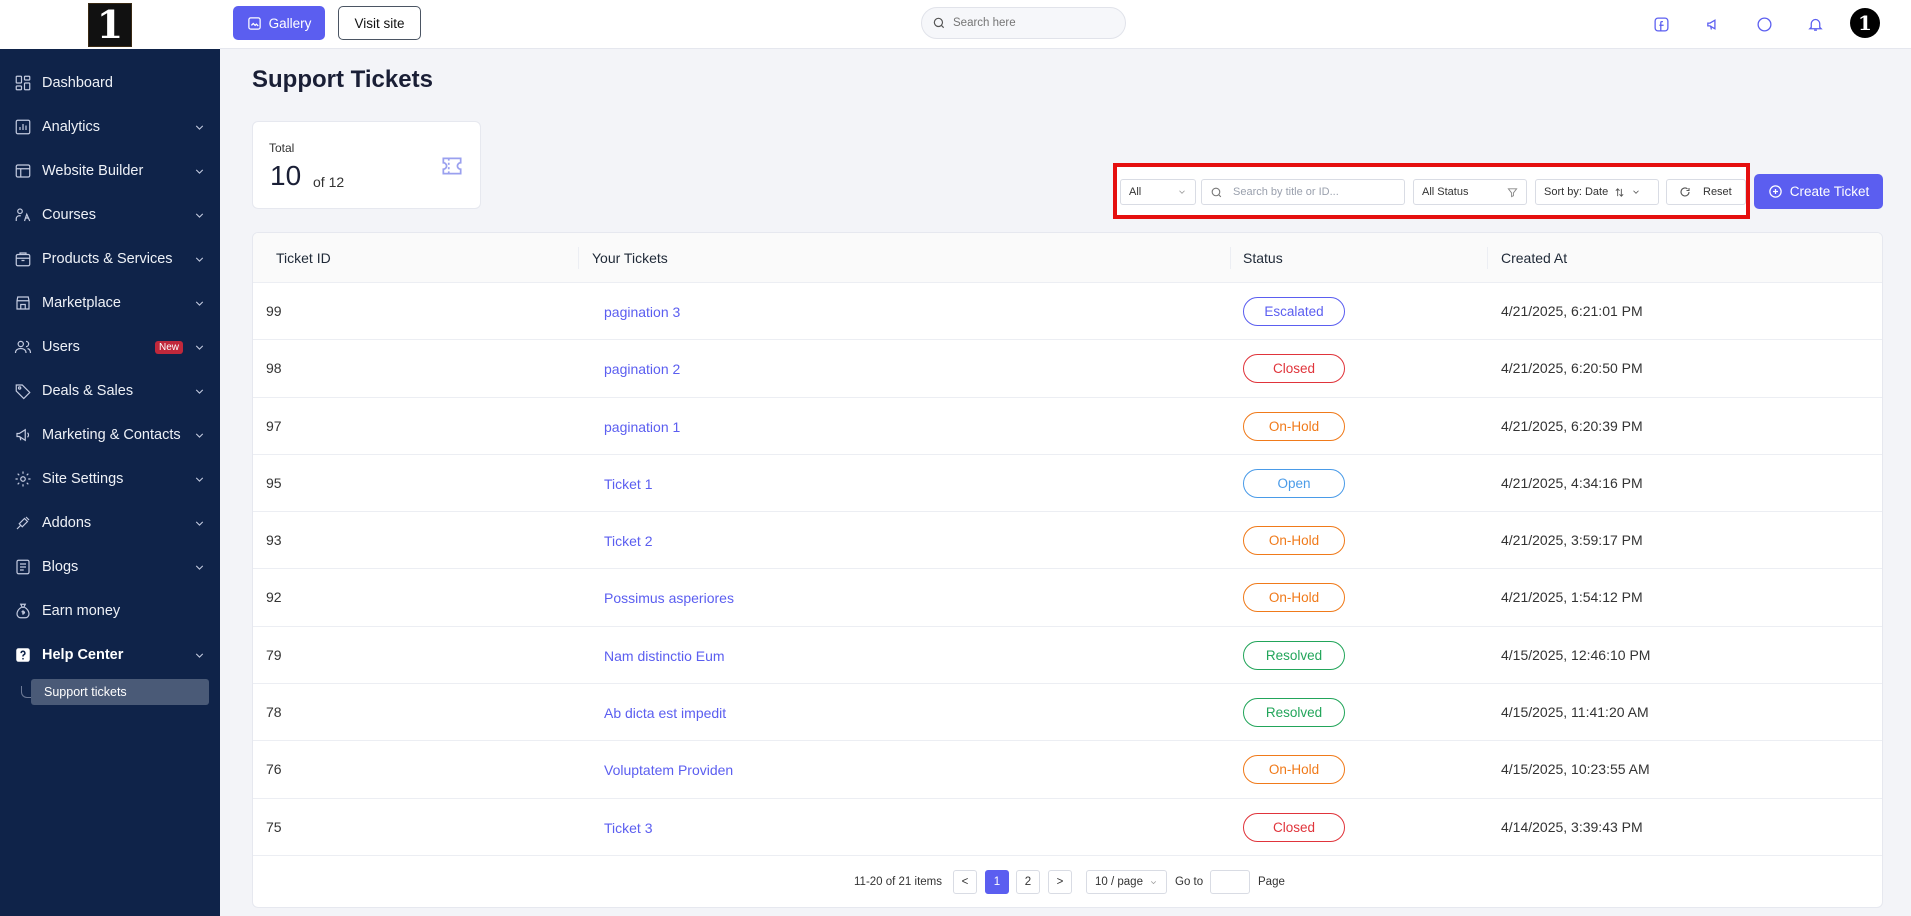 This screenshot has width=1911, height=916. I want to click on status-badge: Open, so click(1294, 483).